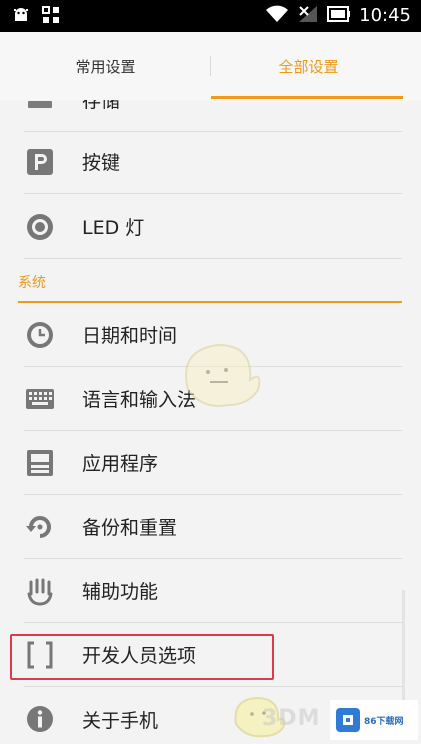 This screenshot has width=421, height=744. Describe the element at coordinates (213, 655) in the screenshot. I see `settings-item-developer-options: 开发人员选项` at that location.